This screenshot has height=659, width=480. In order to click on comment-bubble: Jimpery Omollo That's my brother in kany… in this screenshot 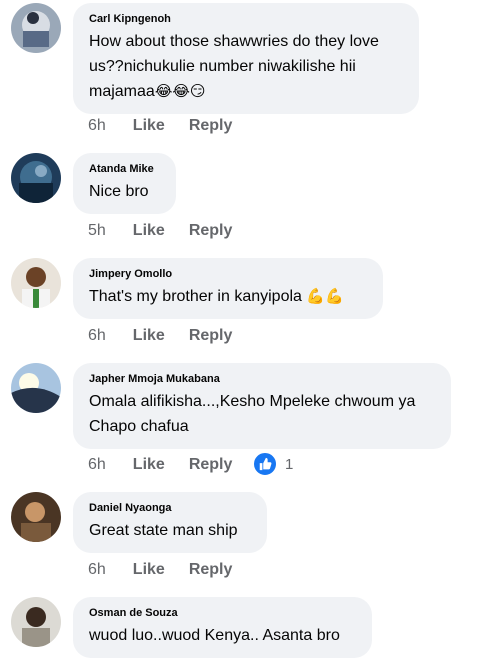, I will do `click(228, 288)`.